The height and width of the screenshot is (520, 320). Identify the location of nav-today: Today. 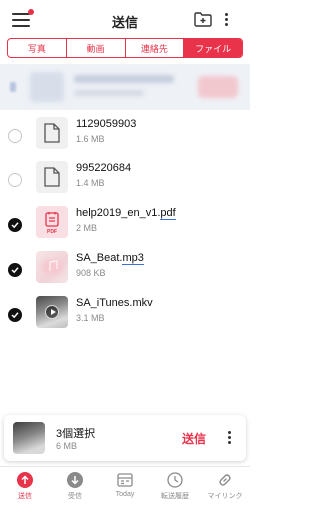
(125, 493).